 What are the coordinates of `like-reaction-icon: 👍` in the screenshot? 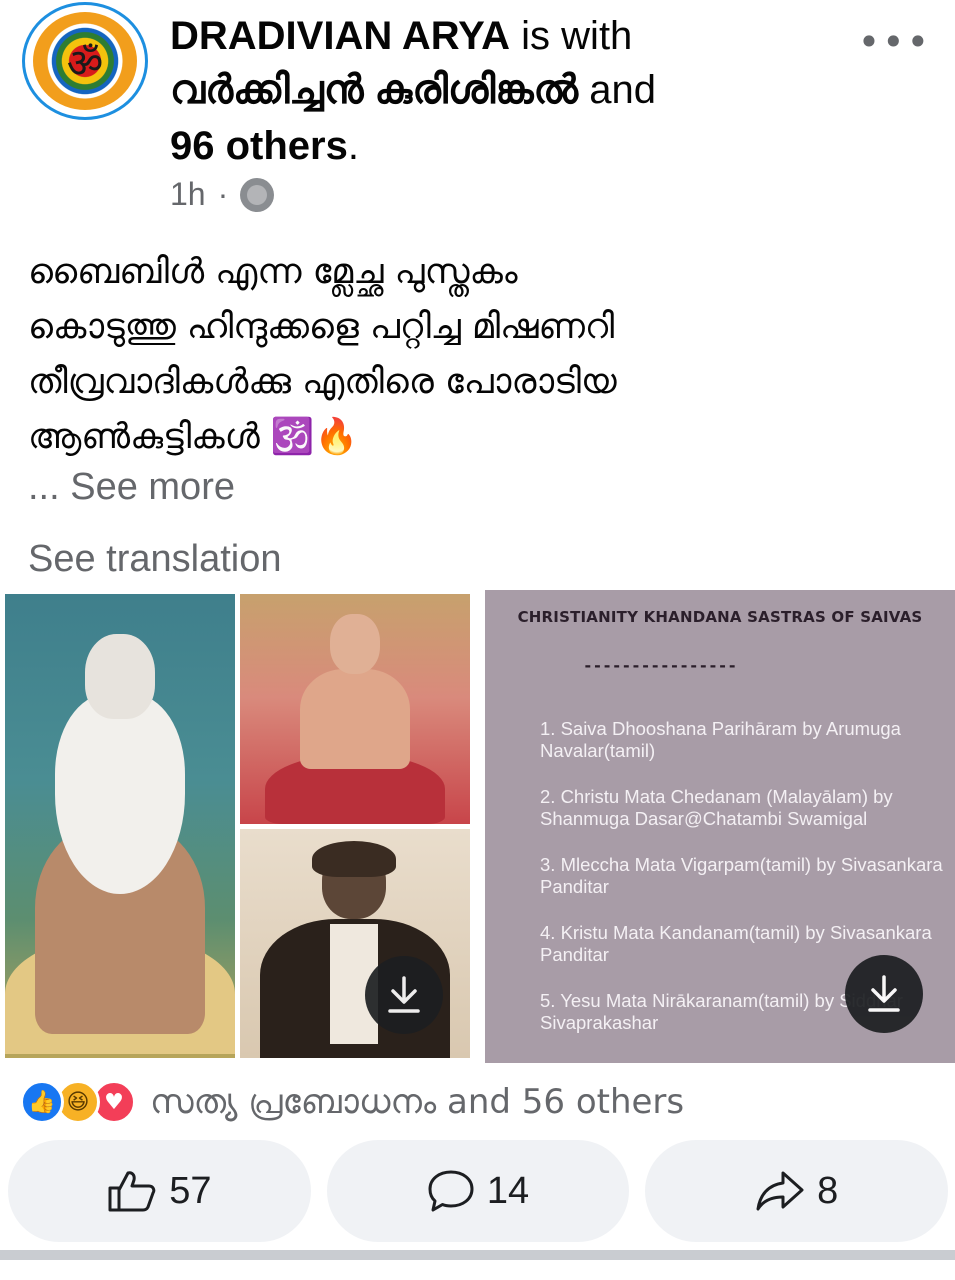 It's located at (42, 1102).